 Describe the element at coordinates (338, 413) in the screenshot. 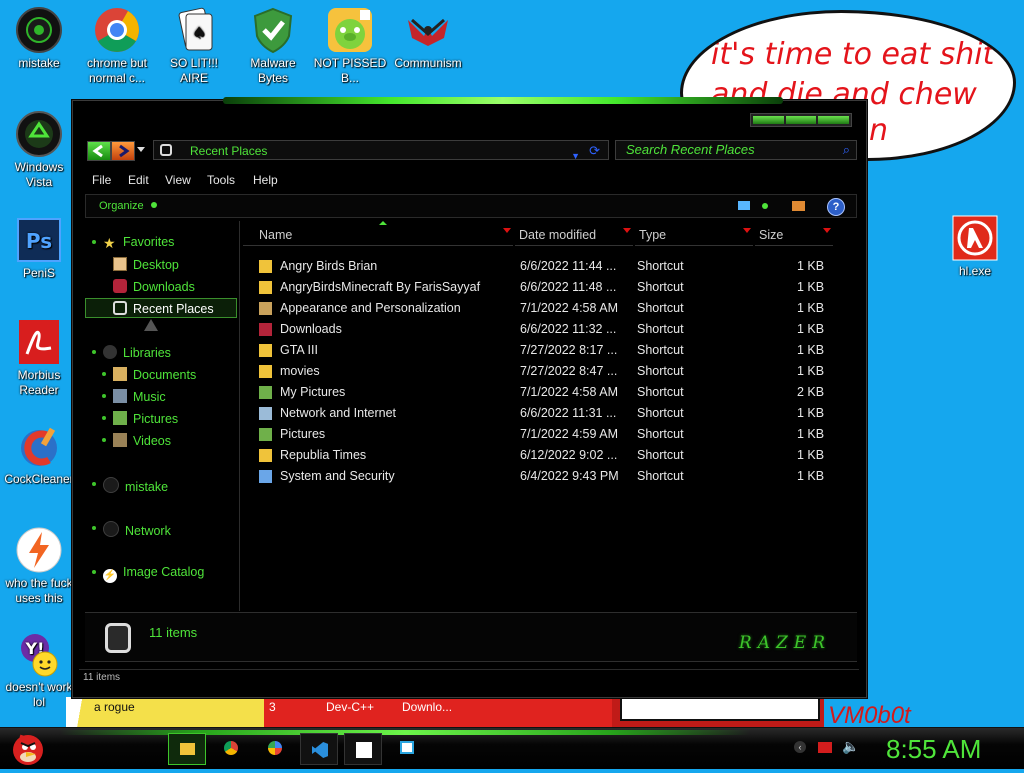

I see `file-name-cell: Network and Internet` at that location.